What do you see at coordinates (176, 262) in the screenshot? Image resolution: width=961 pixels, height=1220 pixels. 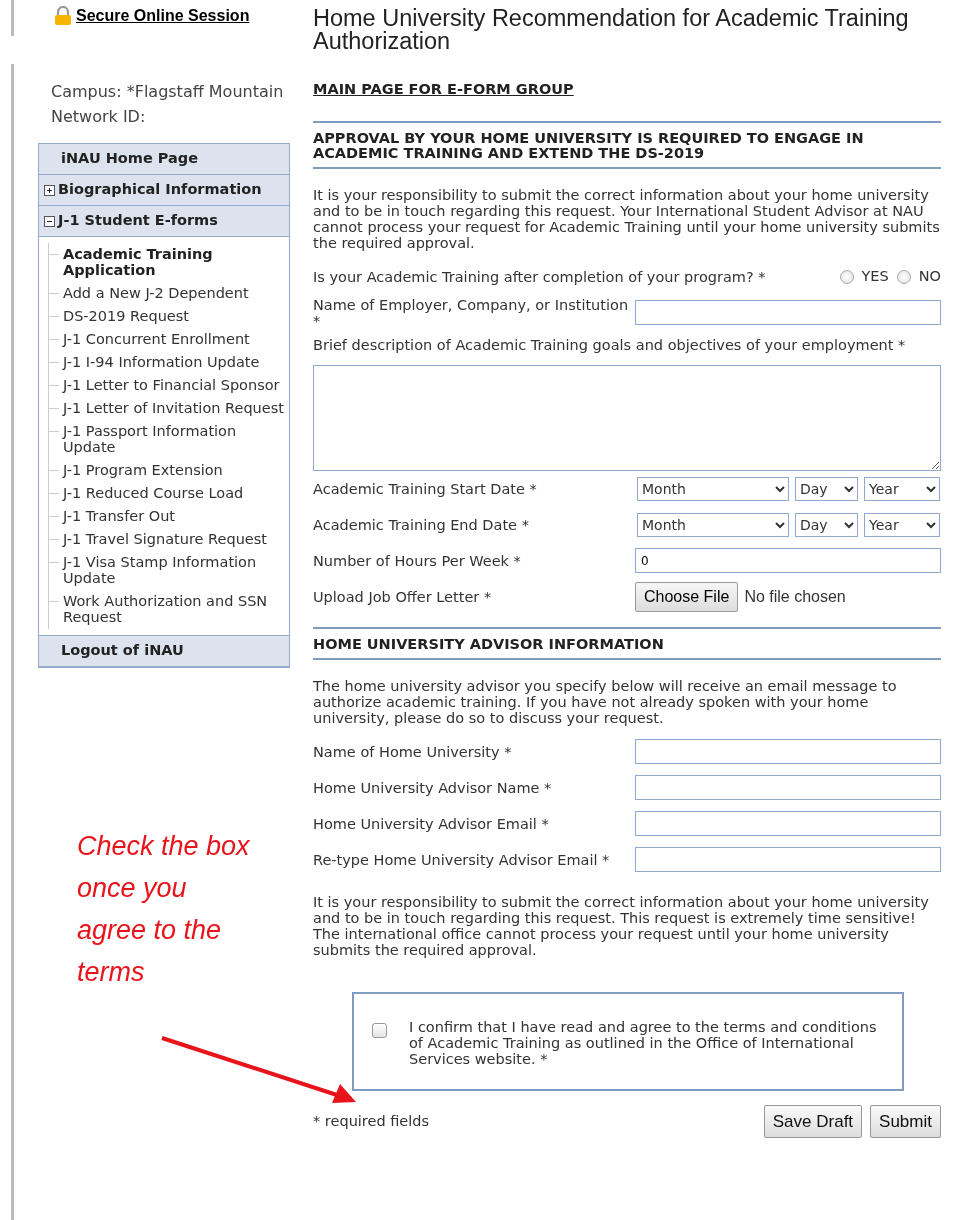 I see `sidebar-item: Academic Training Application` at bounding box center [176, 262].